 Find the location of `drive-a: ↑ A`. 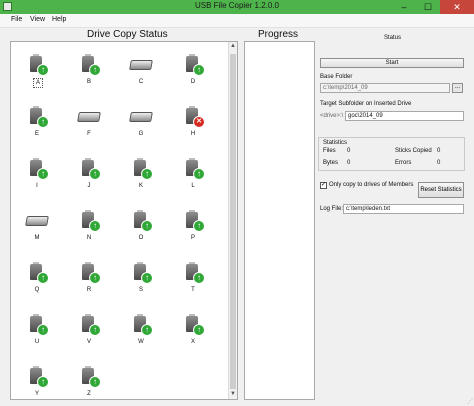

drive-a: ↑ A is located at coordinates (37, 72).